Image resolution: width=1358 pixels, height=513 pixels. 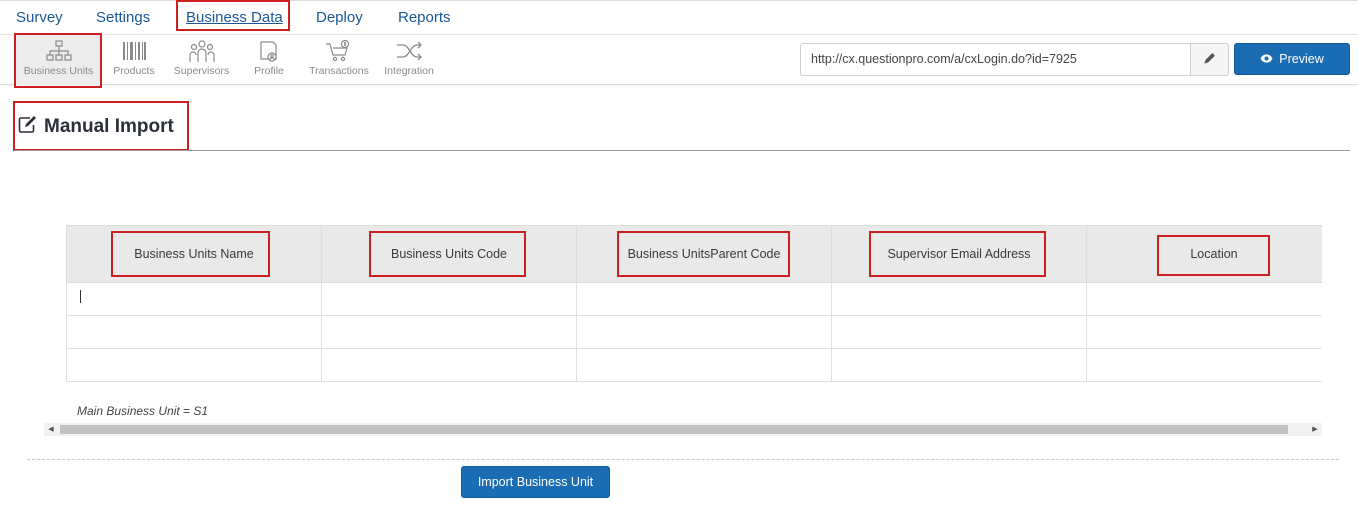 What do you see at coordinates (51, 429) in the screenshot?
I see `scroll-left-icon: ◀` at bounding box center [51, 429].